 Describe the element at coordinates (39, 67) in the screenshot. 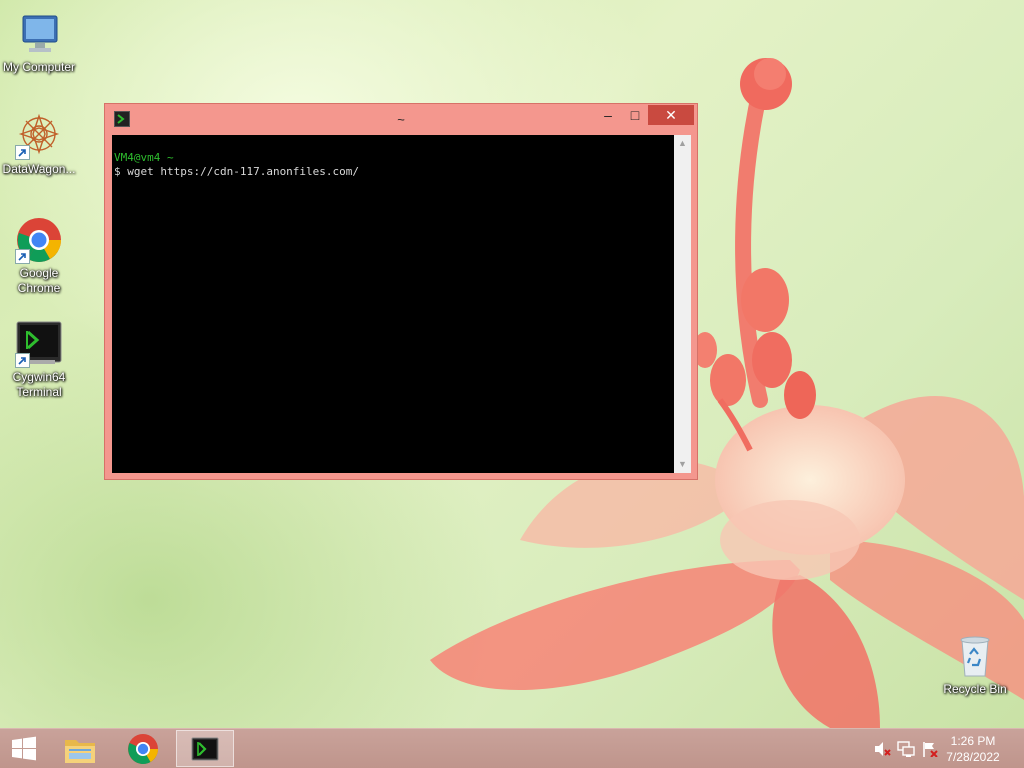

I see `desktop-icon-label: My Computer` at that location.